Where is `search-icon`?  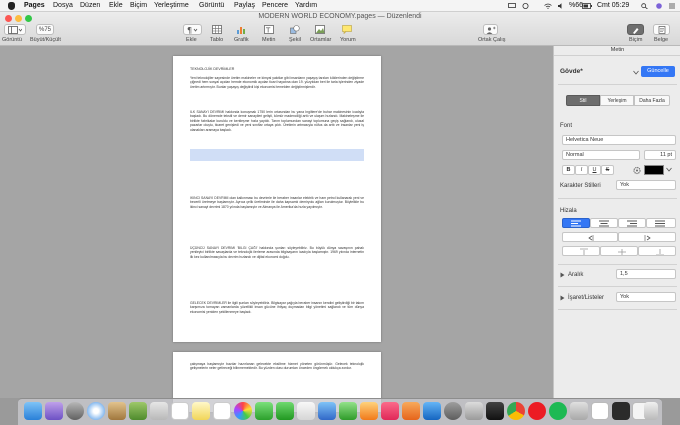 search-icon is located at coordinates (644, 6).